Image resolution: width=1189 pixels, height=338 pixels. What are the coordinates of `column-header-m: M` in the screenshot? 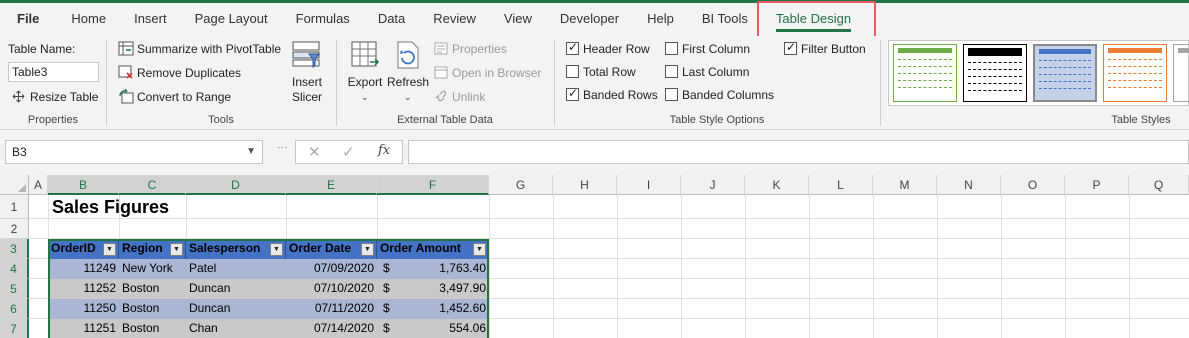 It's located at (905, 185).